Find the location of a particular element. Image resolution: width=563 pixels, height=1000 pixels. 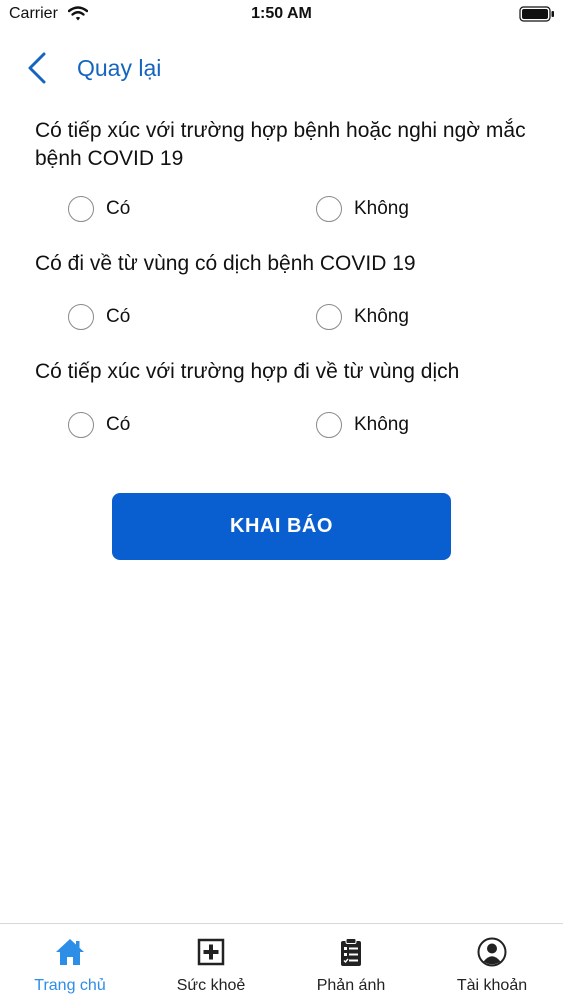

question-2-option-no: Không is located at coordinates (362, 317).